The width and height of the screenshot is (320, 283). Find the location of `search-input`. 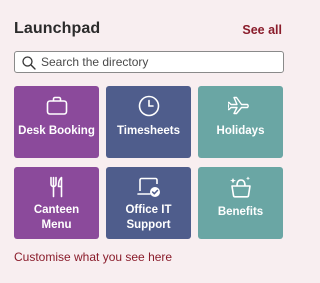

search-input is located at coordinates (159, 62).